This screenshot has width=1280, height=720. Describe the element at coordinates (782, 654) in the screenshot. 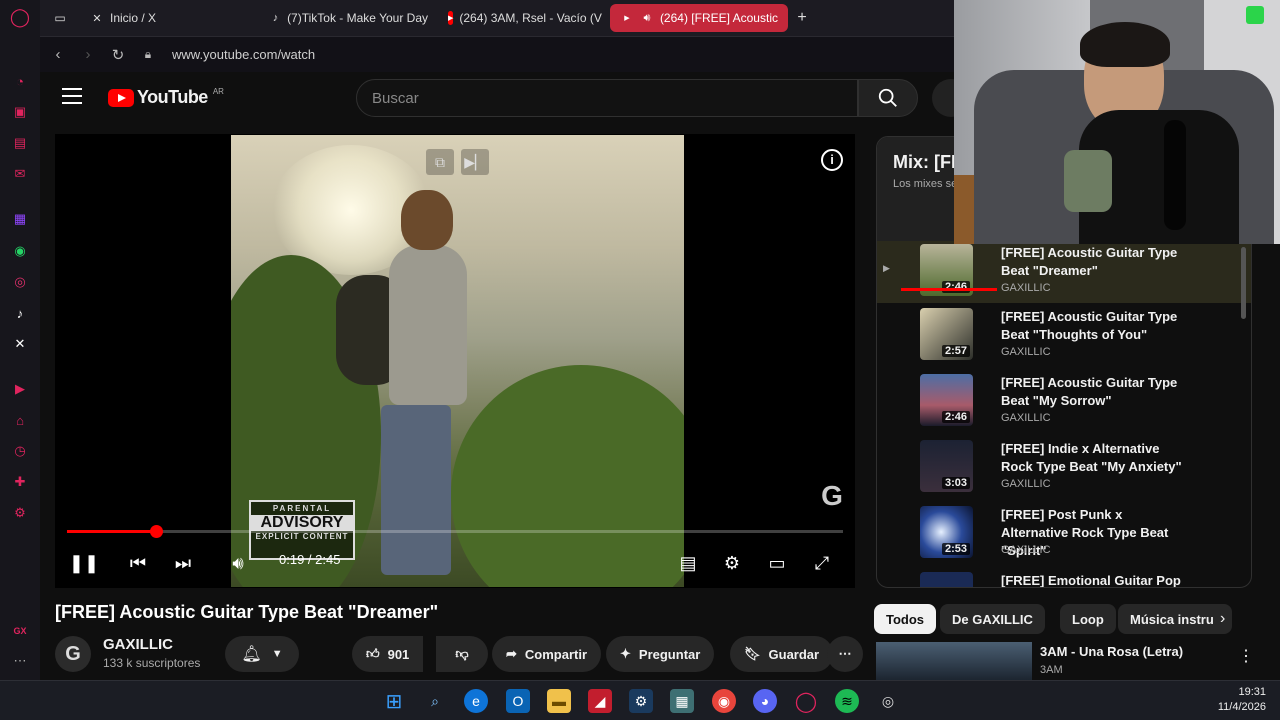

I see `save-button: 🔖︎ Guardar` at that location.